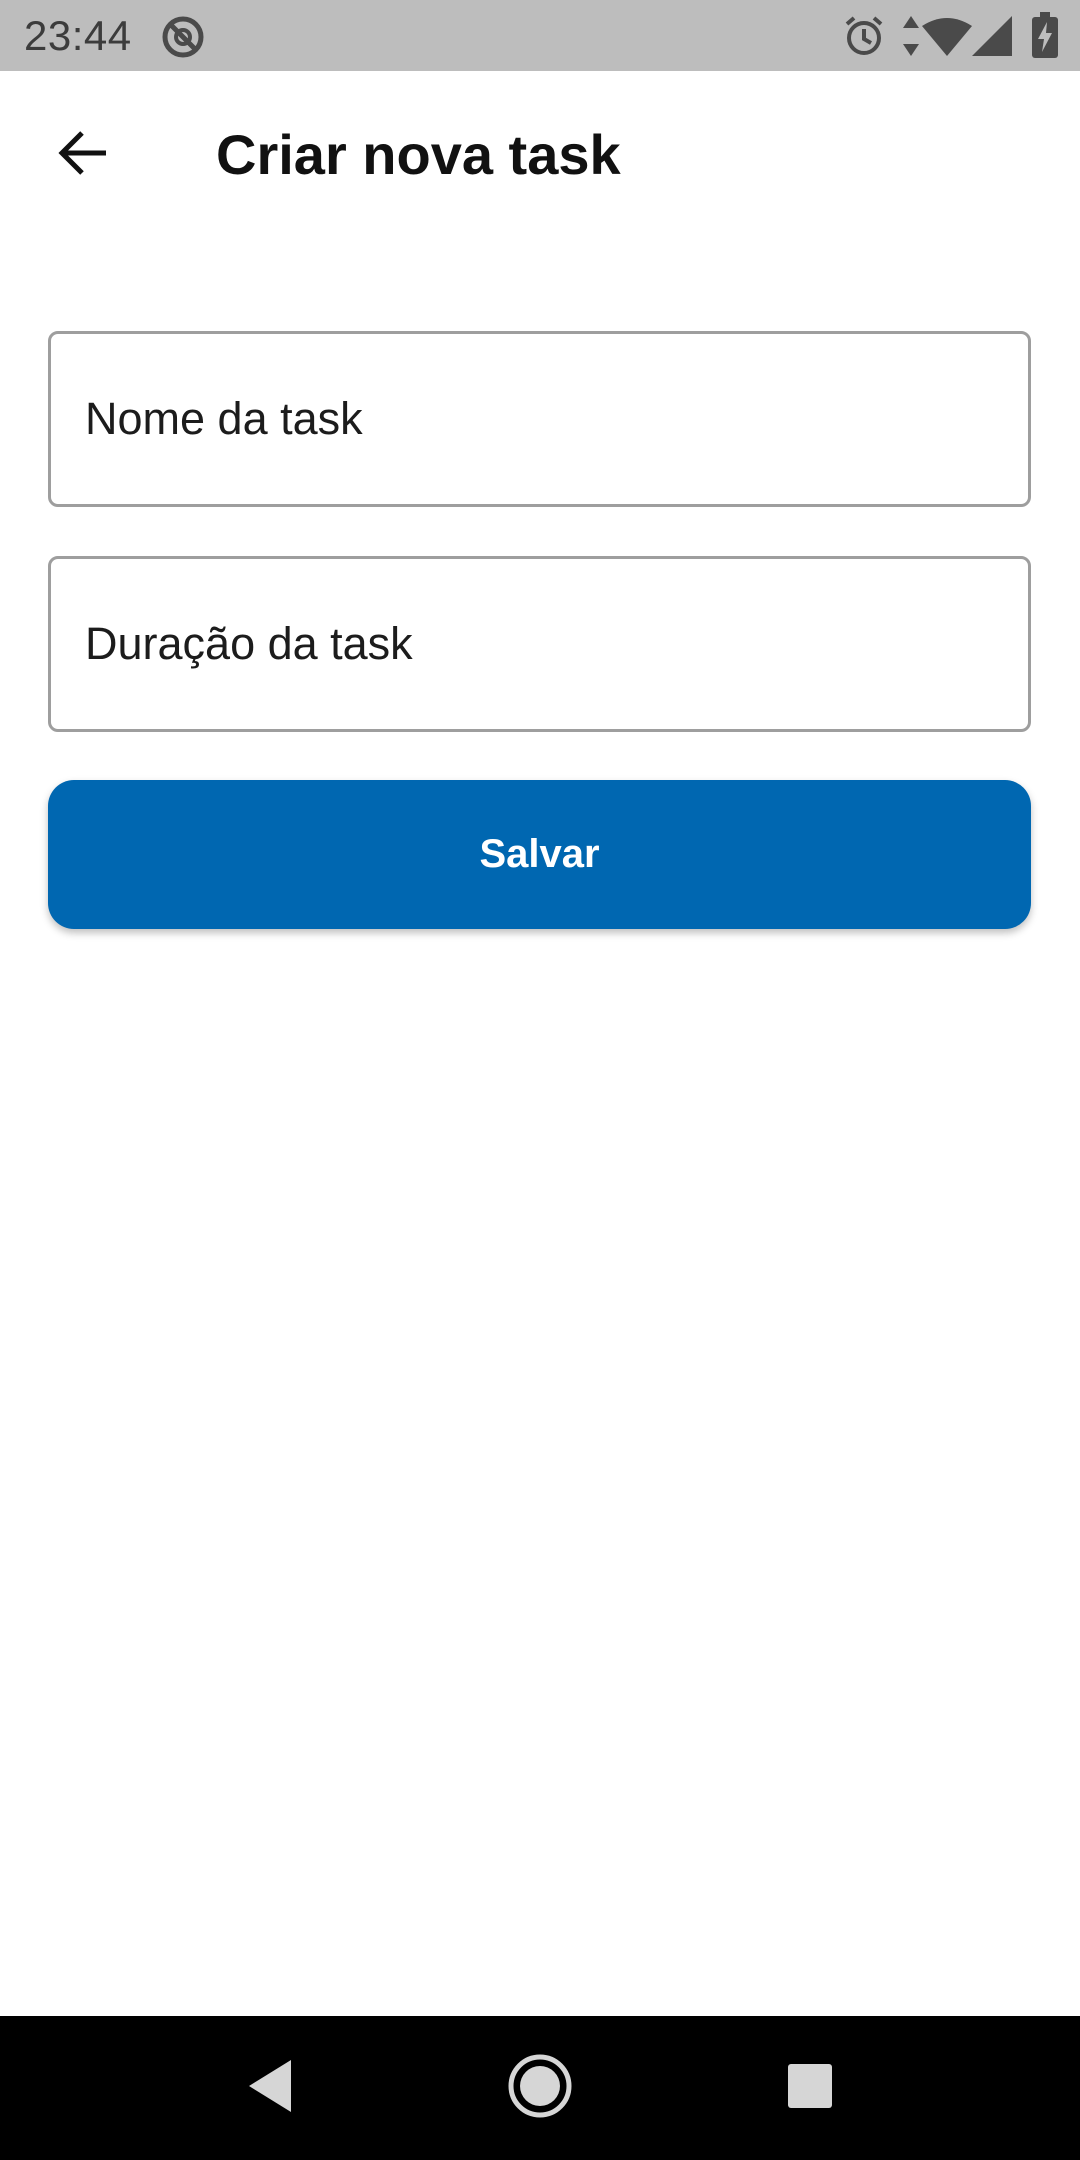  I want to click on task-name-input, so click(539, 419).